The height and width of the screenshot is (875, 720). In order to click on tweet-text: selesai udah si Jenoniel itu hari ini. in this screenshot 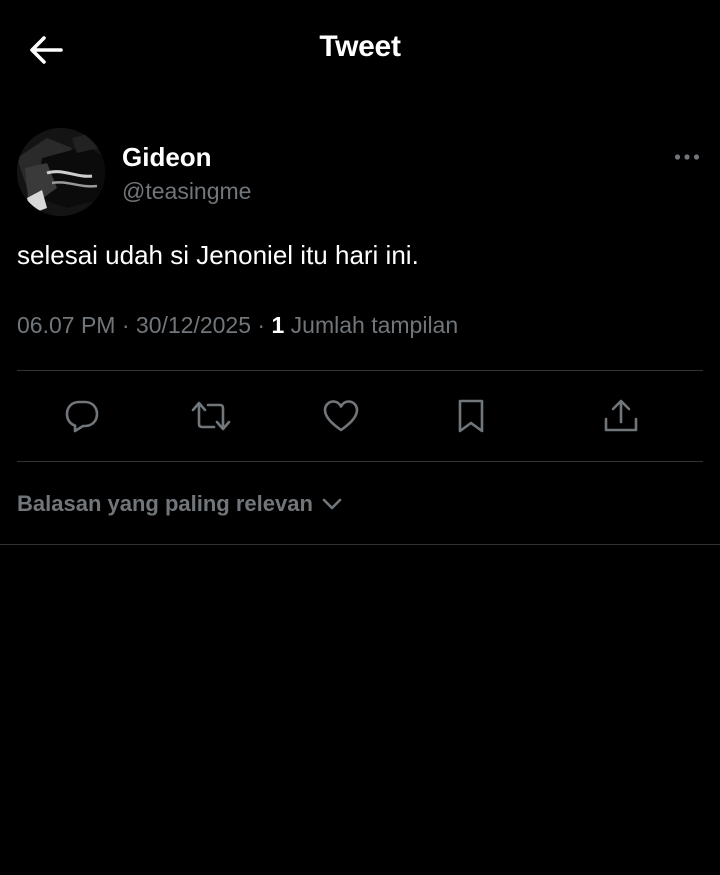, I will do `click(218, 255)`.